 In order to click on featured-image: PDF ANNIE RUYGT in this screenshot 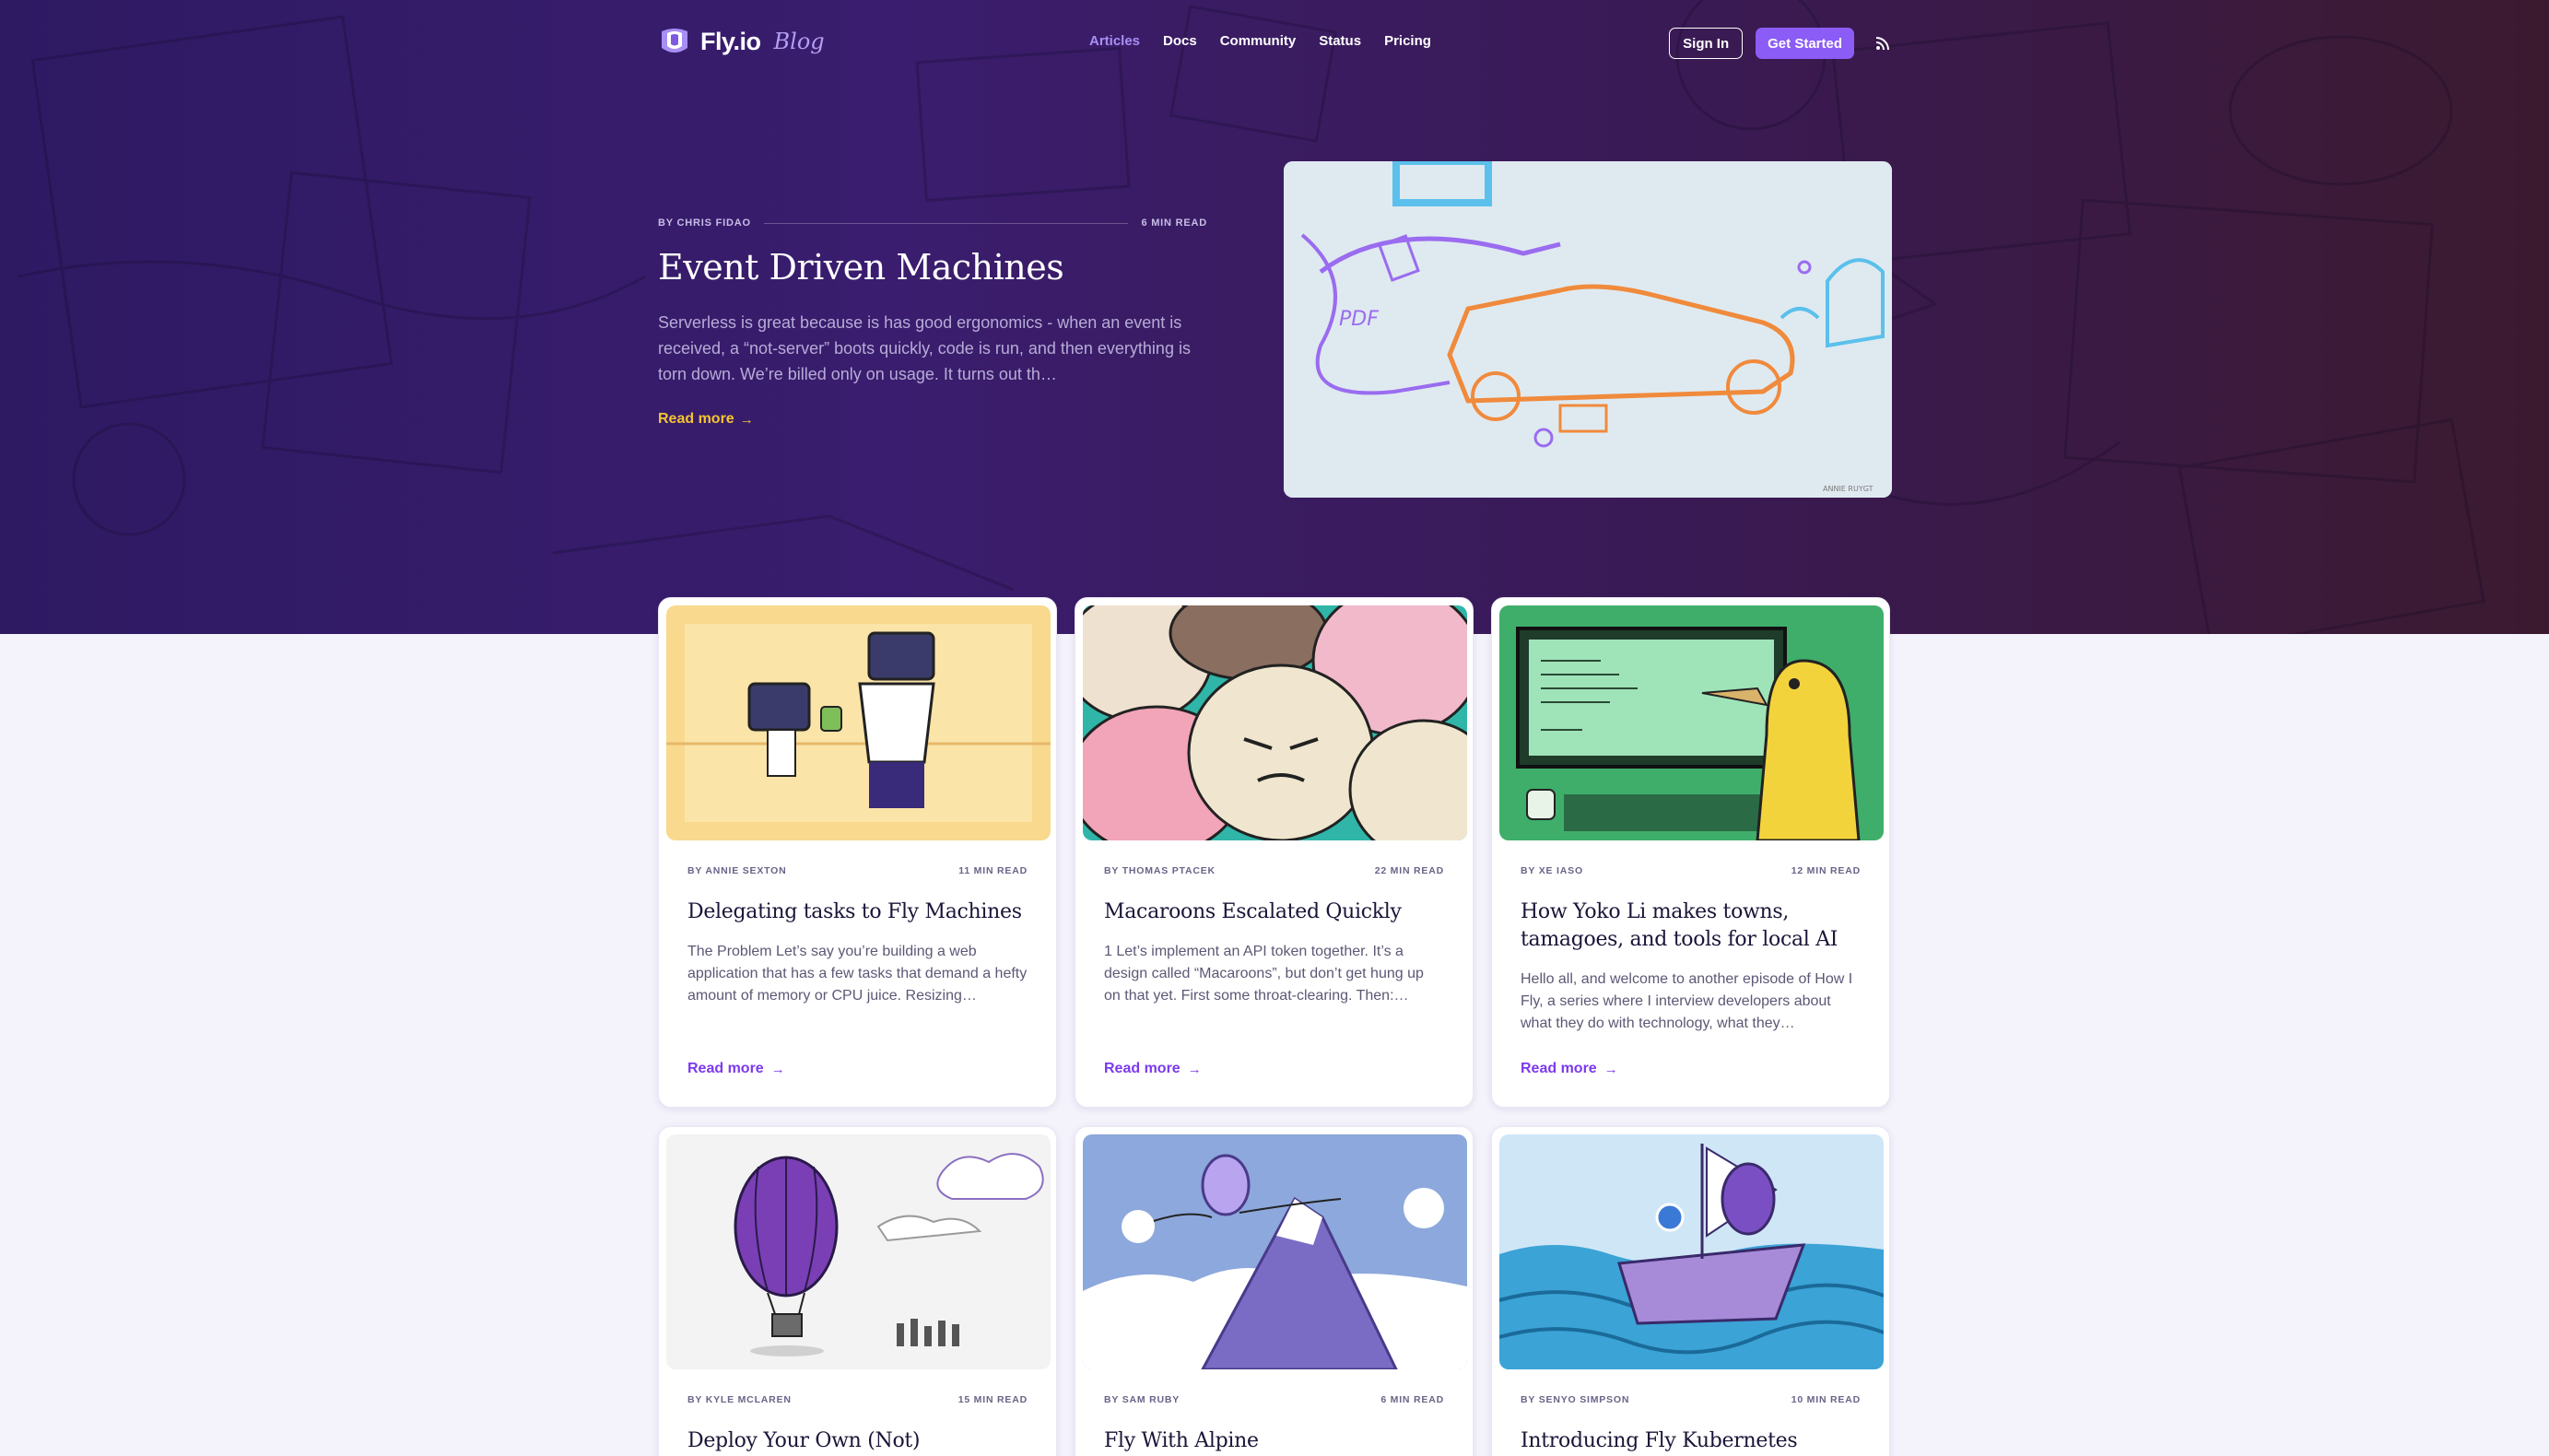, I will do `click(1588, 329)`.